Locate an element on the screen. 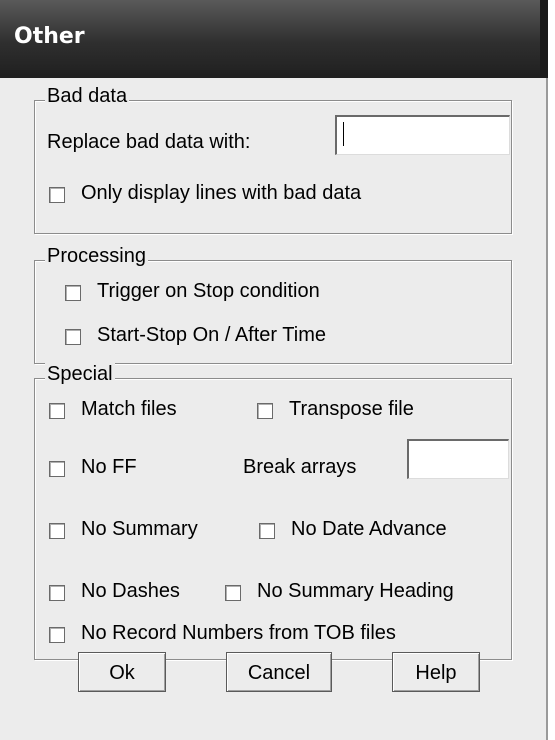  no-summary-heading-label: No Summary Heading is located at coordinates (355, 591).